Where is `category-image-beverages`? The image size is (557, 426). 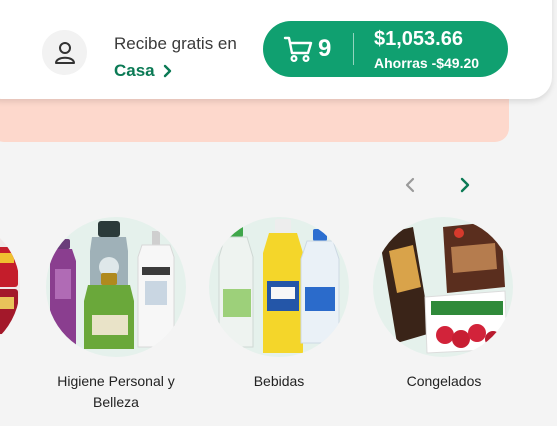
category-image-beverages is located at coordinates (279, 287).